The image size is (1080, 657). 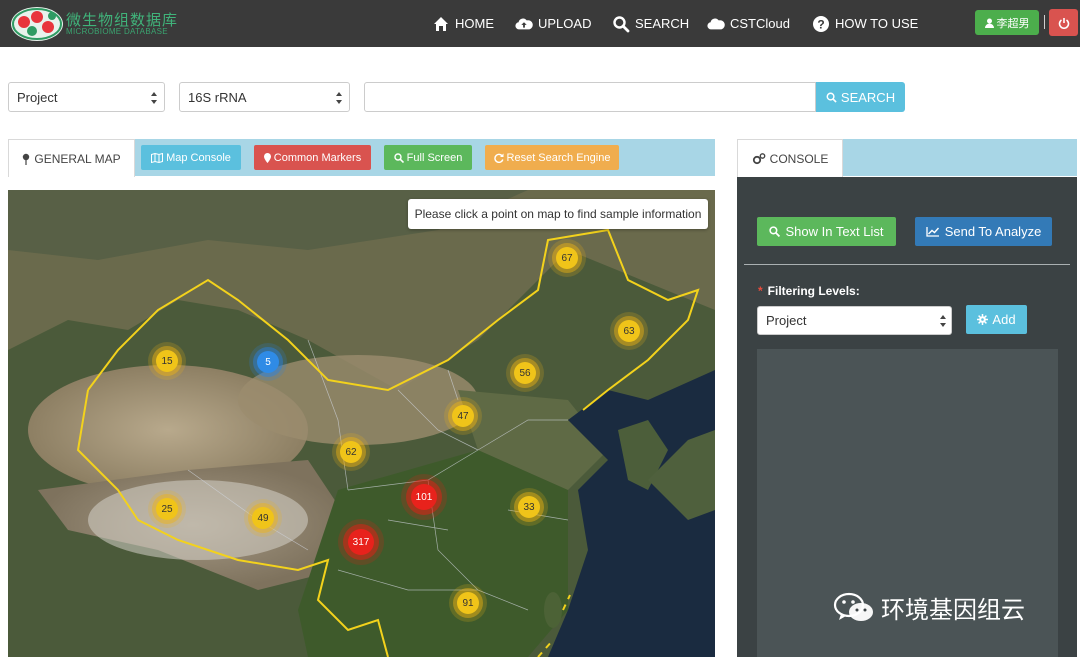 I want to click on nav-upload-label: UPLOAD, so click(x=565, y=23).